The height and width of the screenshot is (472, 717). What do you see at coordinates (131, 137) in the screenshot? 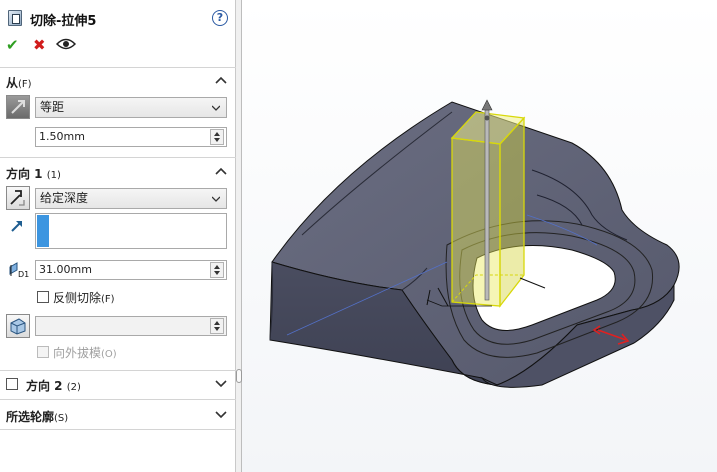
I see `from-offset-input: 1.50mm` at bounding box center [131, 137].